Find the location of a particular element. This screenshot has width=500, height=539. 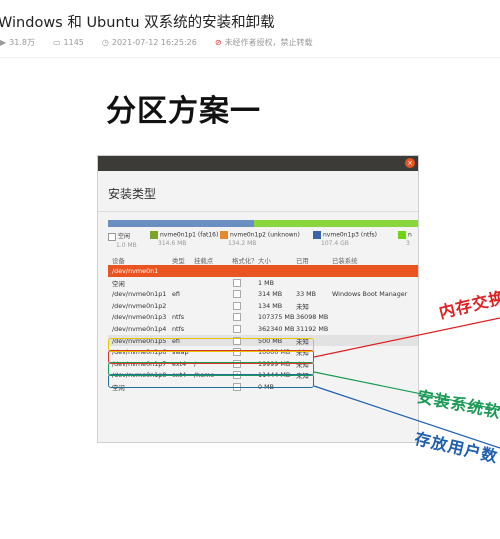

column-header: 挂载点 is located at coordinates (203, 260).